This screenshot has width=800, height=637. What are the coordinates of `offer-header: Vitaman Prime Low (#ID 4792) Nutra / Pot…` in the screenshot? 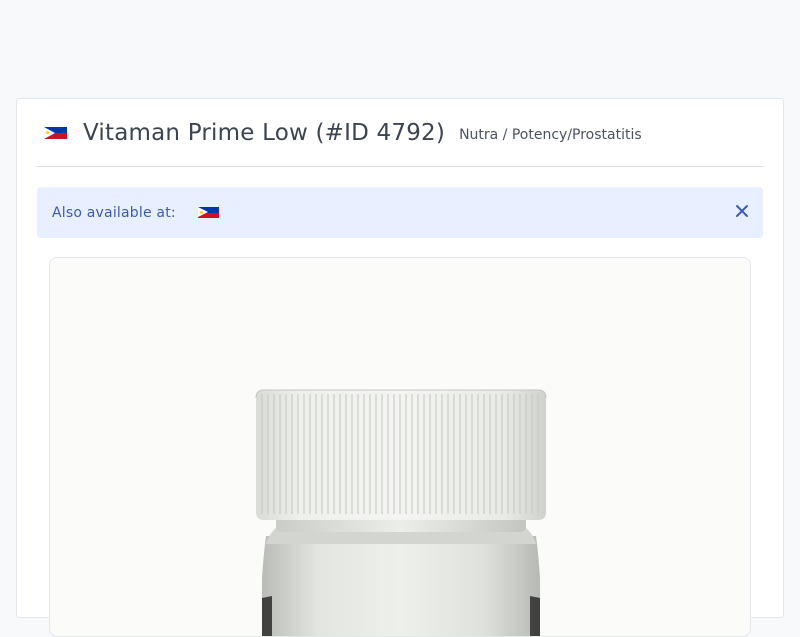 It's located at (400, 133).